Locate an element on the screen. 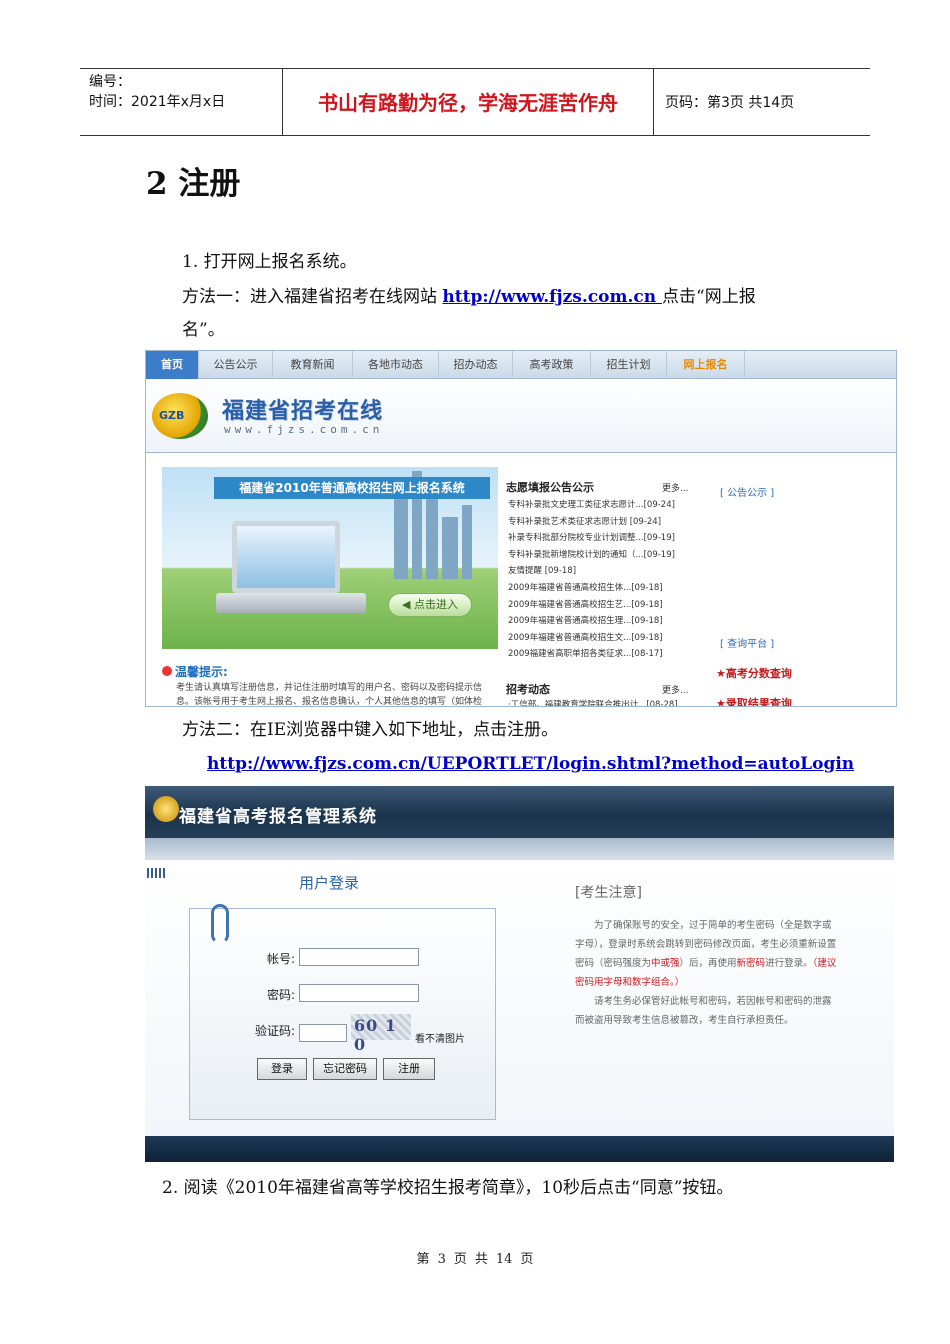 The image size is (950, 1344). list-item: 专科补录批新增院校计划的通知（...[09-19] is located at coordinates (598, 555).